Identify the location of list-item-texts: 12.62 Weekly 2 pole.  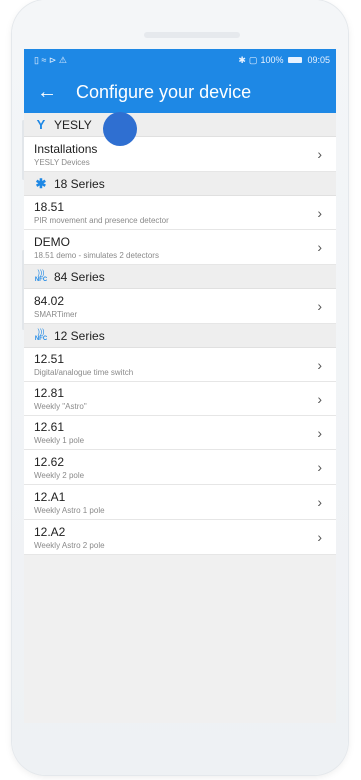
(59, 467).